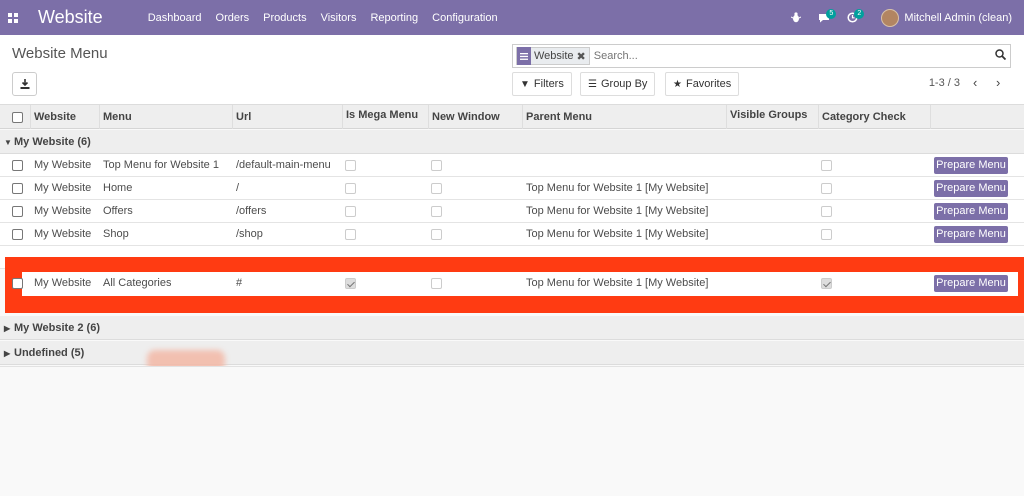  Describe the element at coordinates (476, 117) in the screenshot. I see `header-new-window: New Window` at that location.